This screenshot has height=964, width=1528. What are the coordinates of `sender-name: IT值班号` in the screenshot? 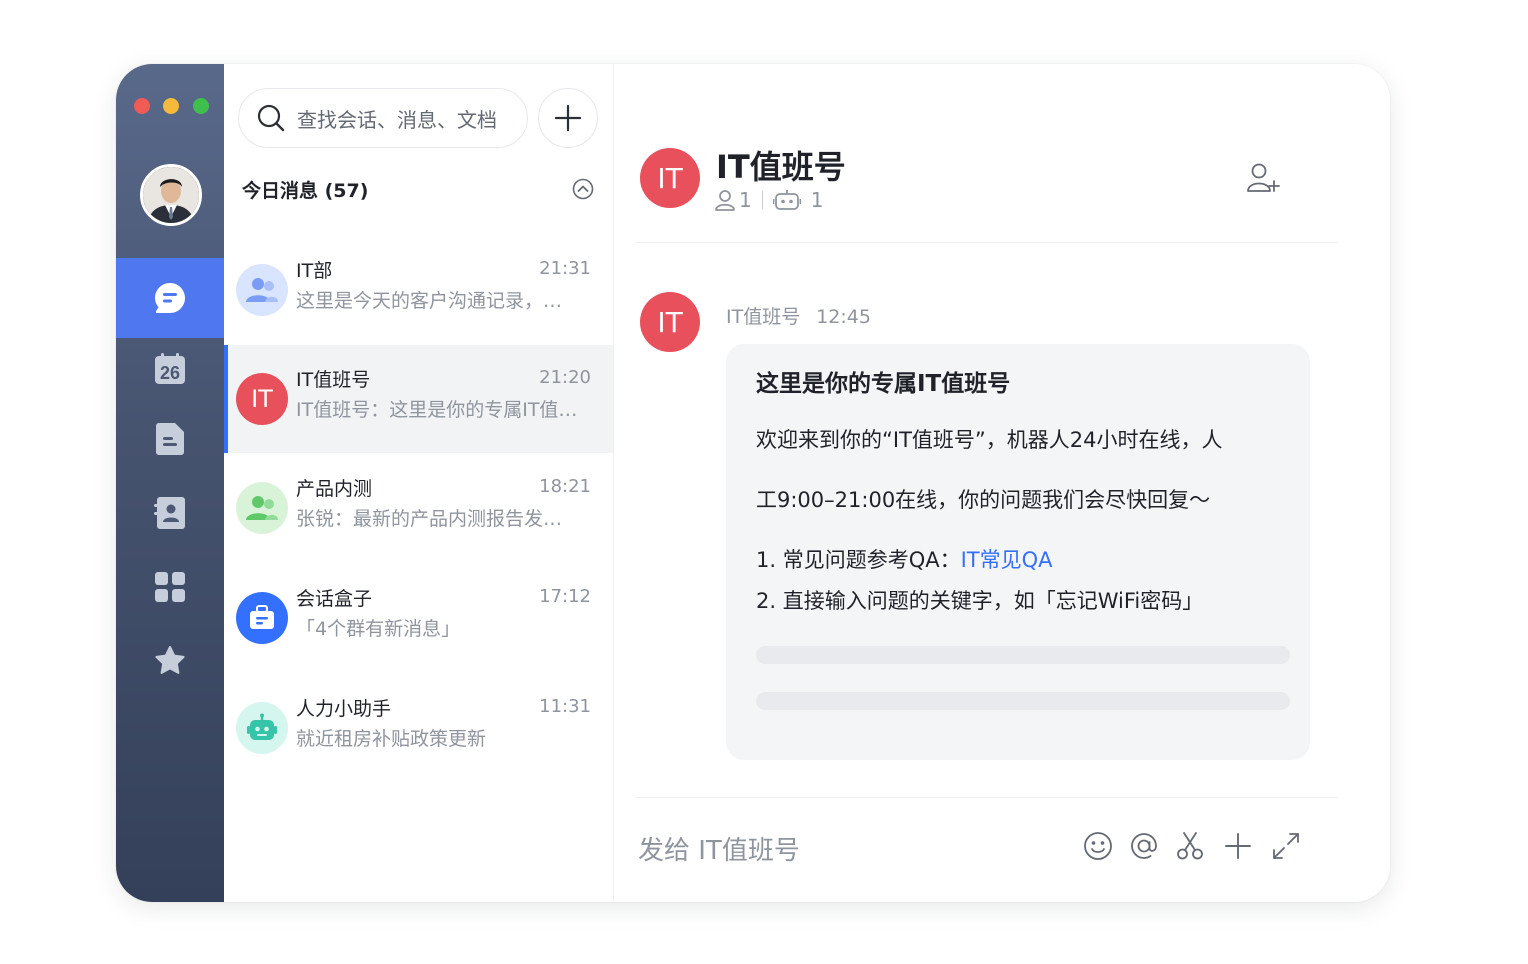 It's located at (763, 317).